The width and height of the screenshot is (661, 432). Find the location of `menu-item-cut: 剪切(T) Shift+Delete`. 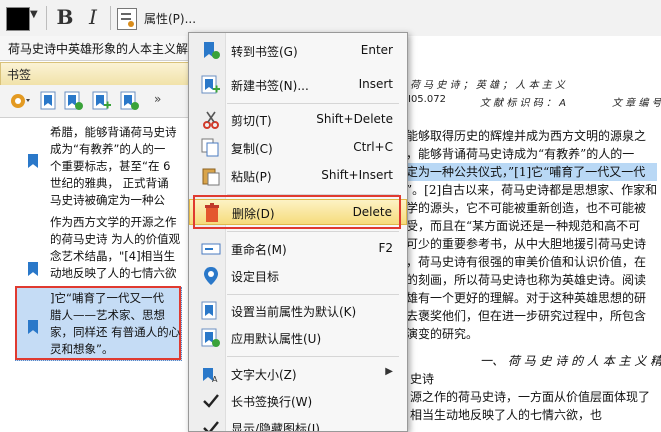

menu-item-cut: 剪切(T) Shift+Delete is located at coordinates (298, 120).